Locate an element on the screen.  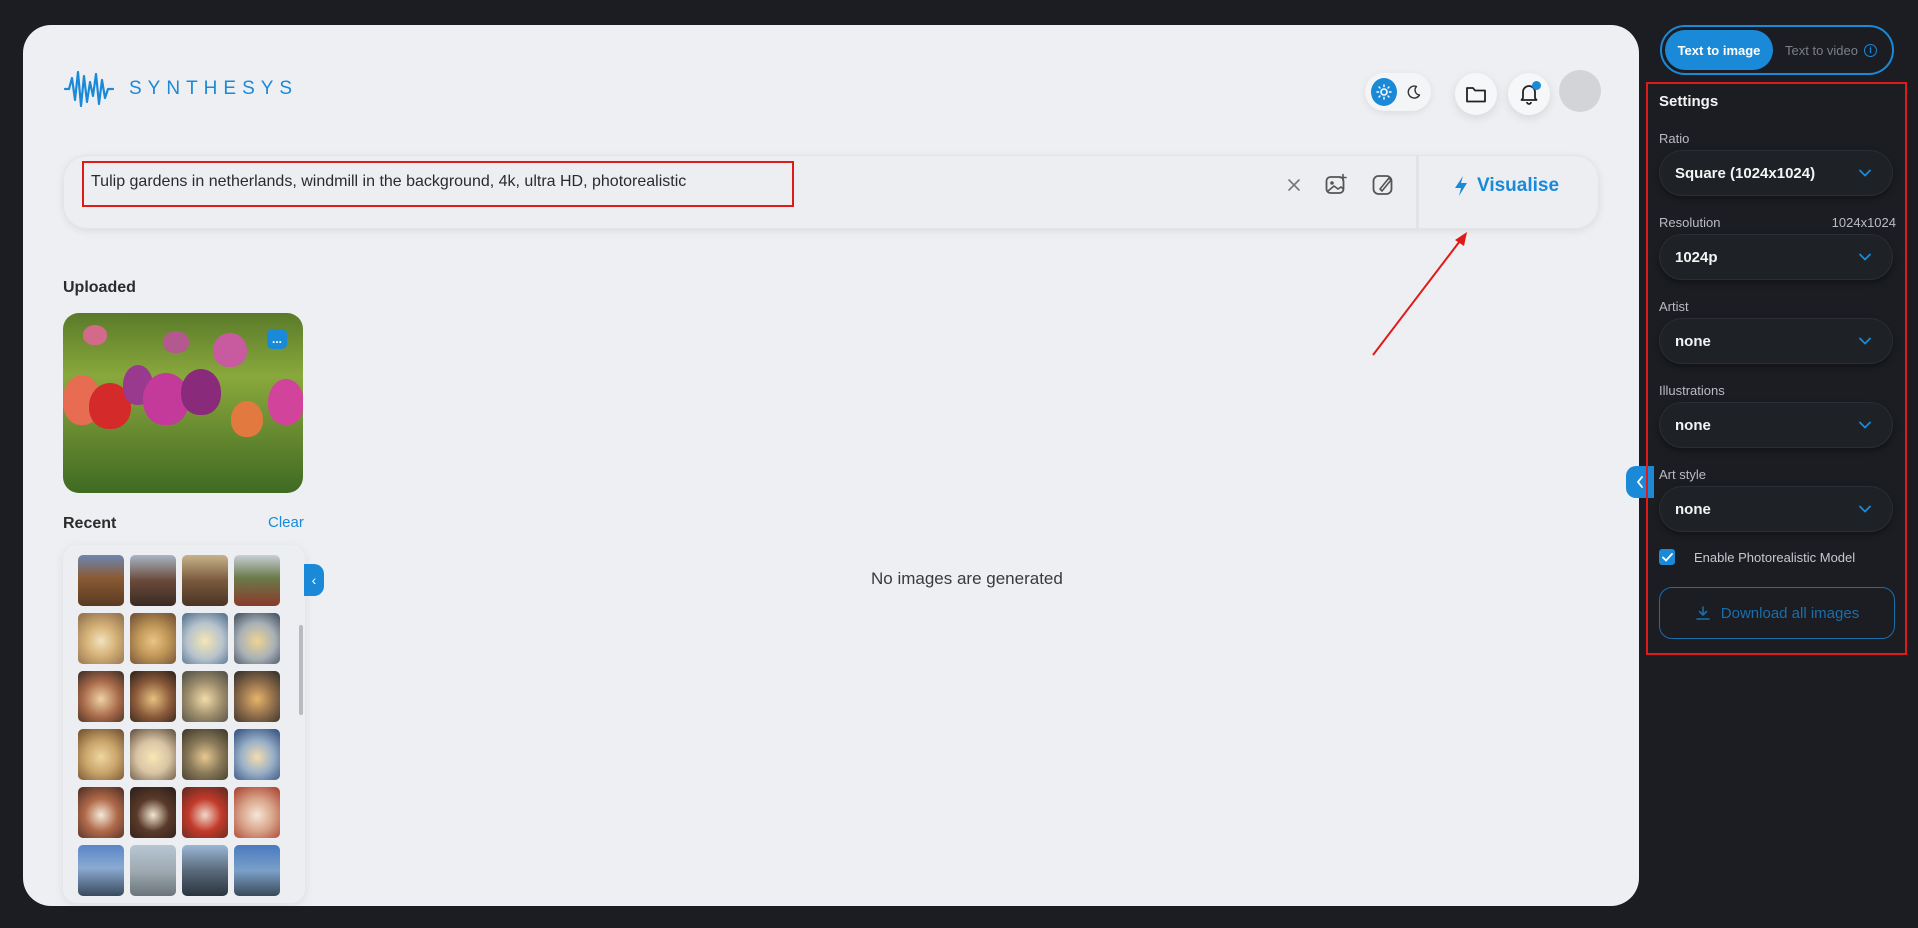
ratio-value: Square (1024x1024) is located at coordinates (1745, 173).